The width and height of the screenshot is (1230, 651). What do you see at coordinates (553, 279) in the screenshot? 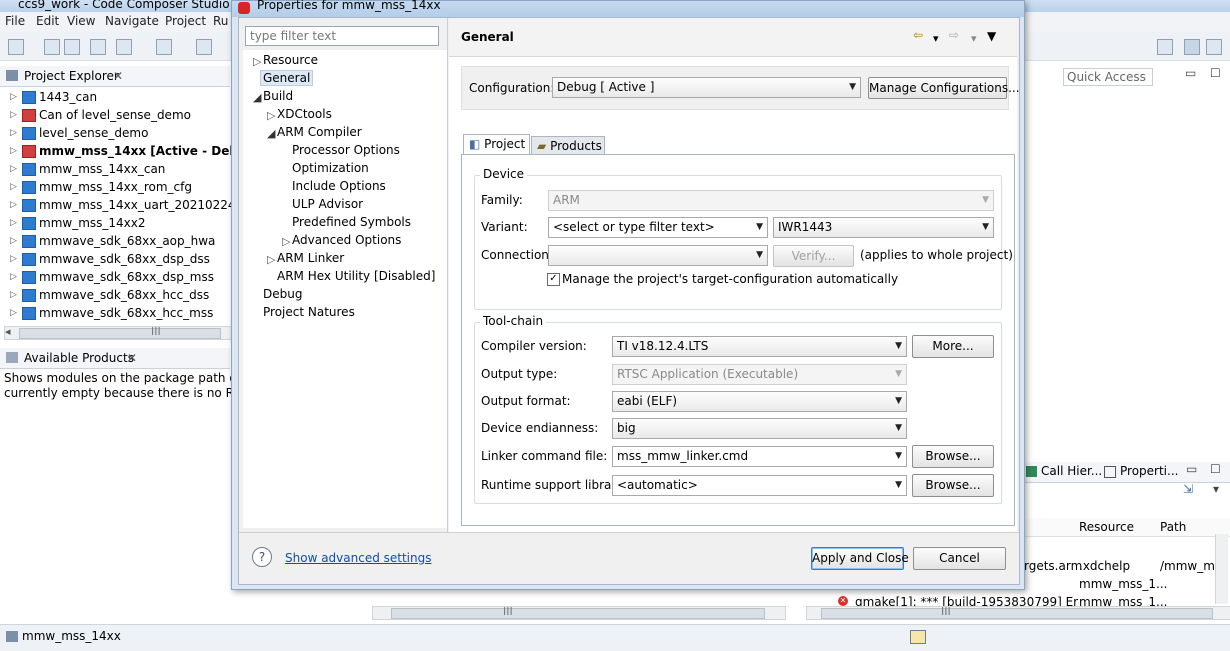
I see `manage-target-checkbox: ✓` at bounding box center [553, 279].